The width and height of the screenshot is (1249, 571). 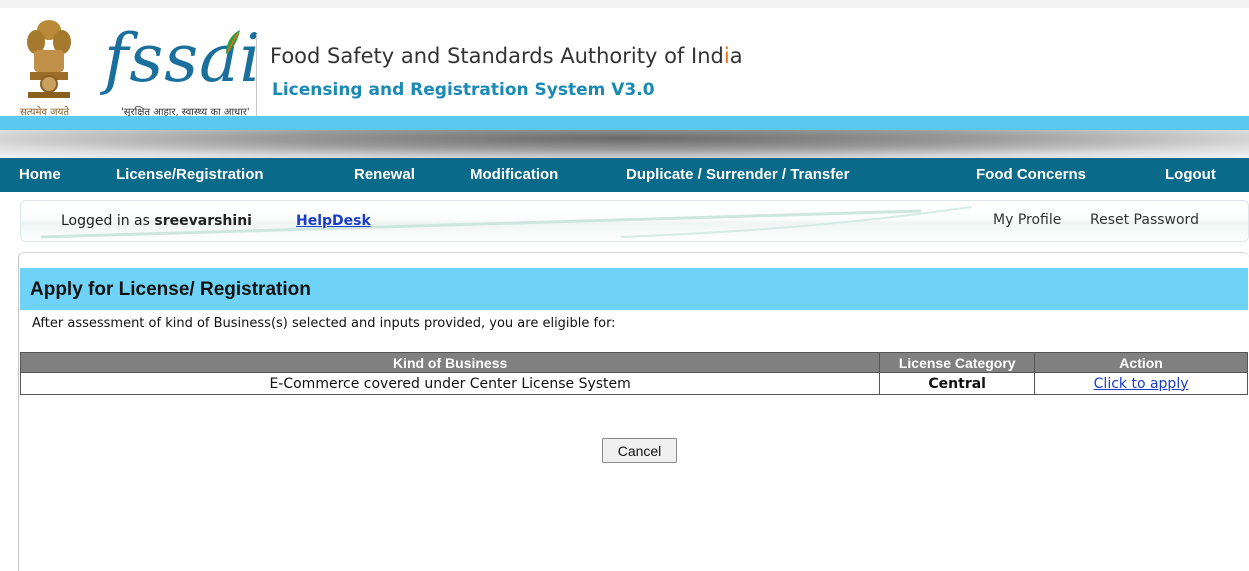 I want to click on click-to-apply-link: Click to apply, so click(x=1141, y=384).